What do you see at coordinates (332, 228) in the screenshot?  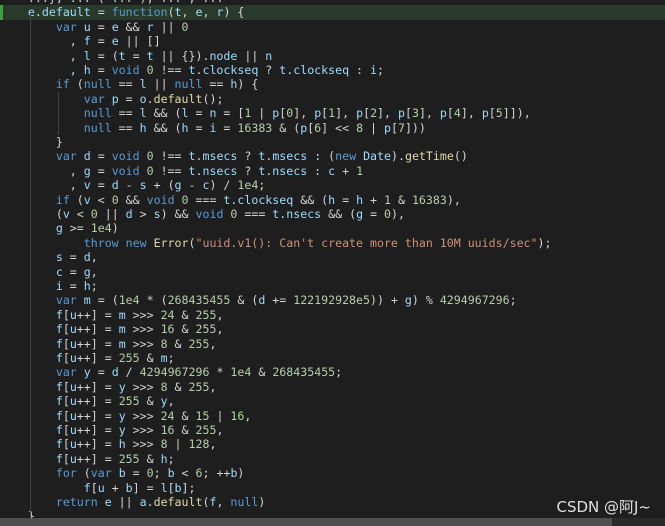 I see `code-line: g >= 1e4)` at bounding box center [332, 228].